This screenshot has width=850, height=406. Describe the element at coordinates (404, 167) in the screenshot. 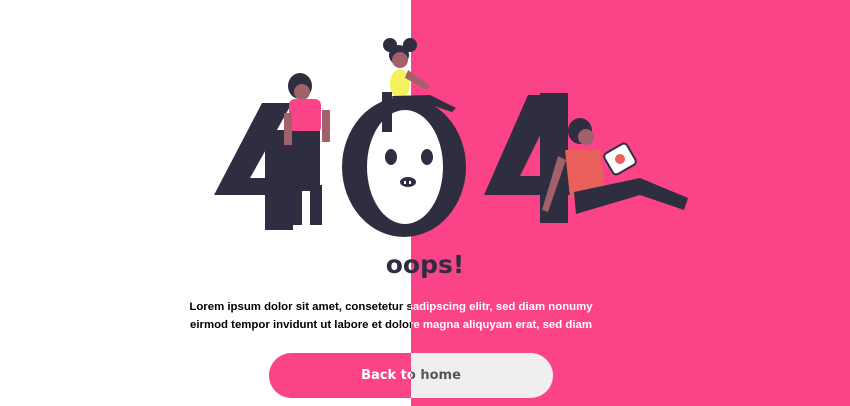

I see `digit-zero` at that location.